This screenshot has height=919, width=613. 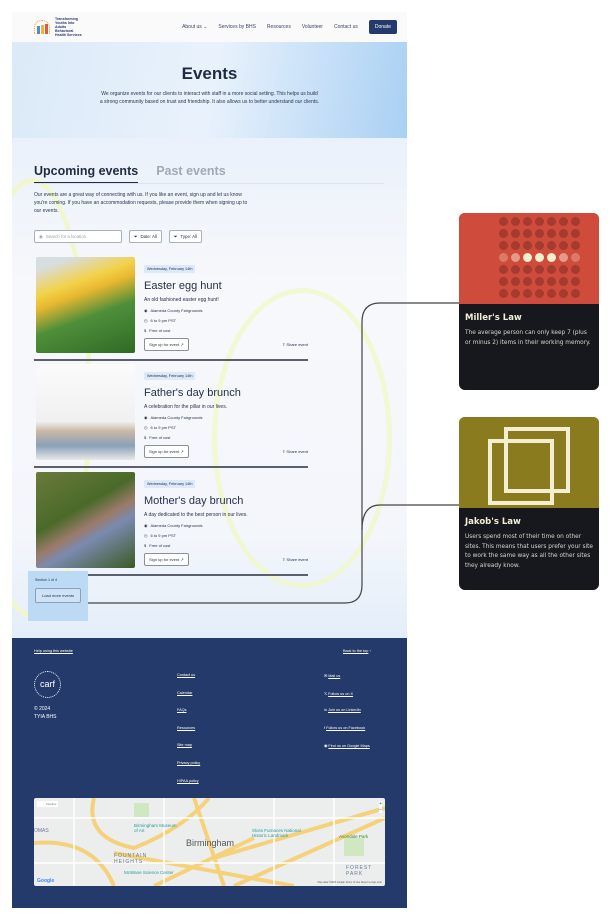 What do you see at coordinates (493, 318) in the screenshot?
I see `law-title: Miller's Law` at bounding box center [493, 318].